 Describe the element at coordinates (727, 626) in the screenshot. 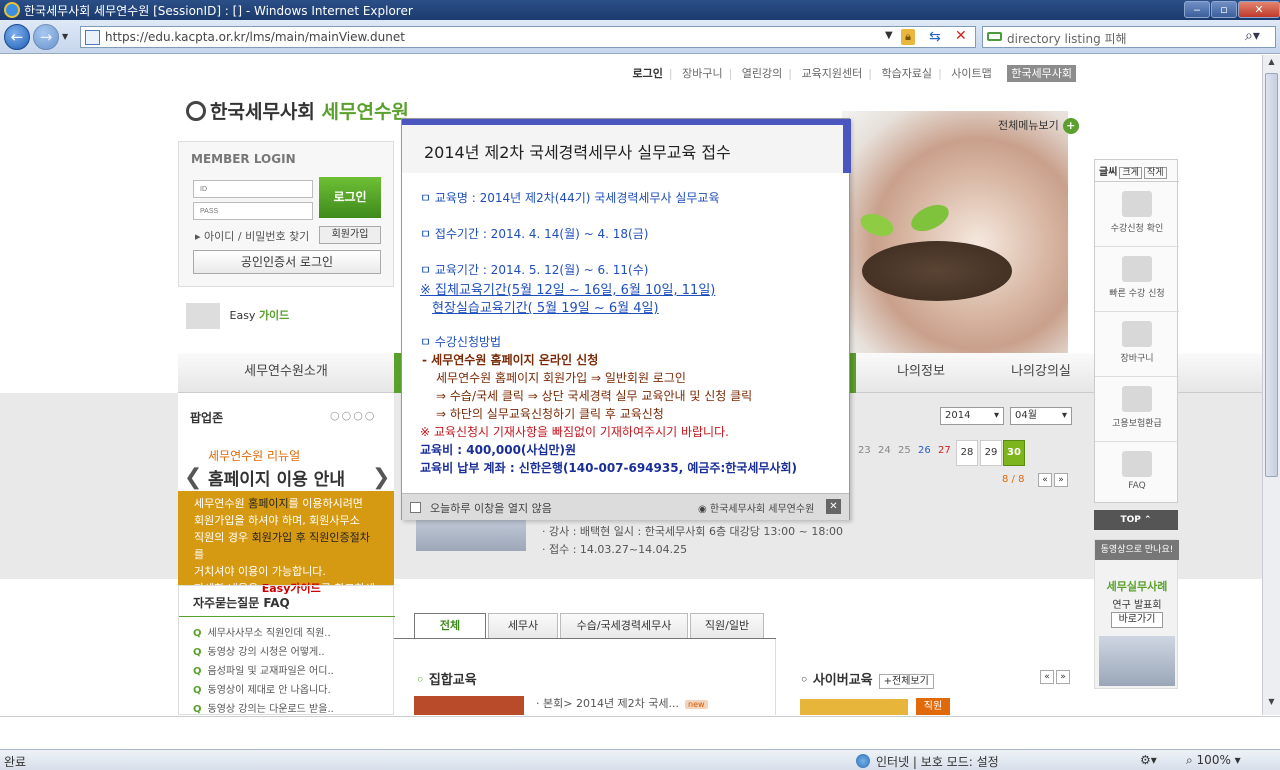

I see `tab-staff: 직원/일반` at that location.